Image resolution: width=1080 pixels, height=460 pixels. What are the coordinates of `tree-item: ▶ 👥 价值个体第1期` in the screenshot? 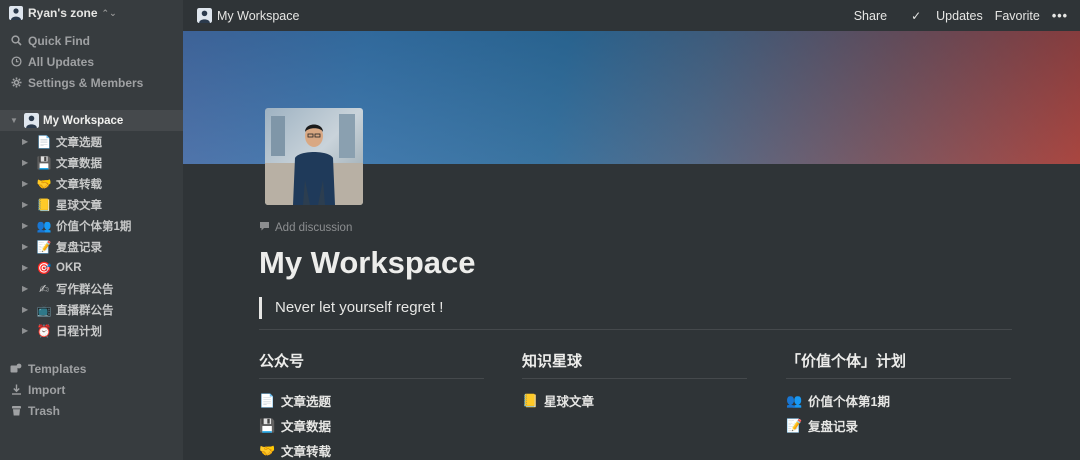 It's located at (91, 225).